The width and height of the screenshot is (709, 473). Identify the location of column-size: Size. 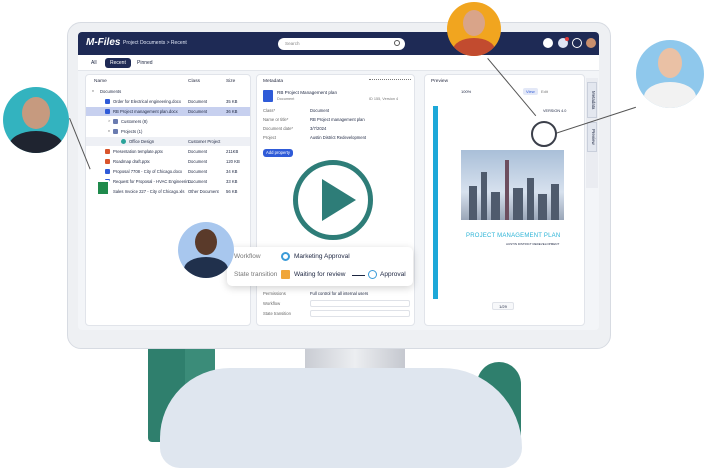
(230, 81).